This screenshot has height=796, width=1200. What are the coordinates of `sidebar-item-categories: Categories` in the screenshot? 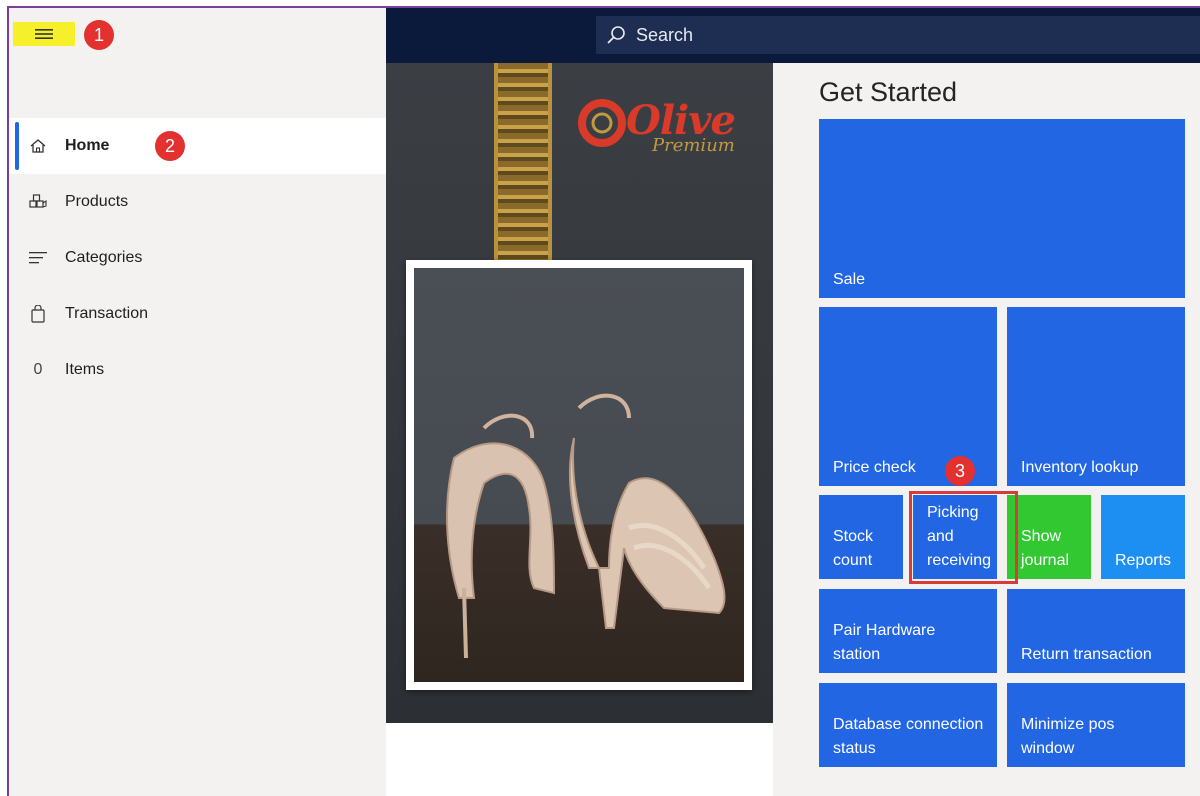 It's located at (197, 258).